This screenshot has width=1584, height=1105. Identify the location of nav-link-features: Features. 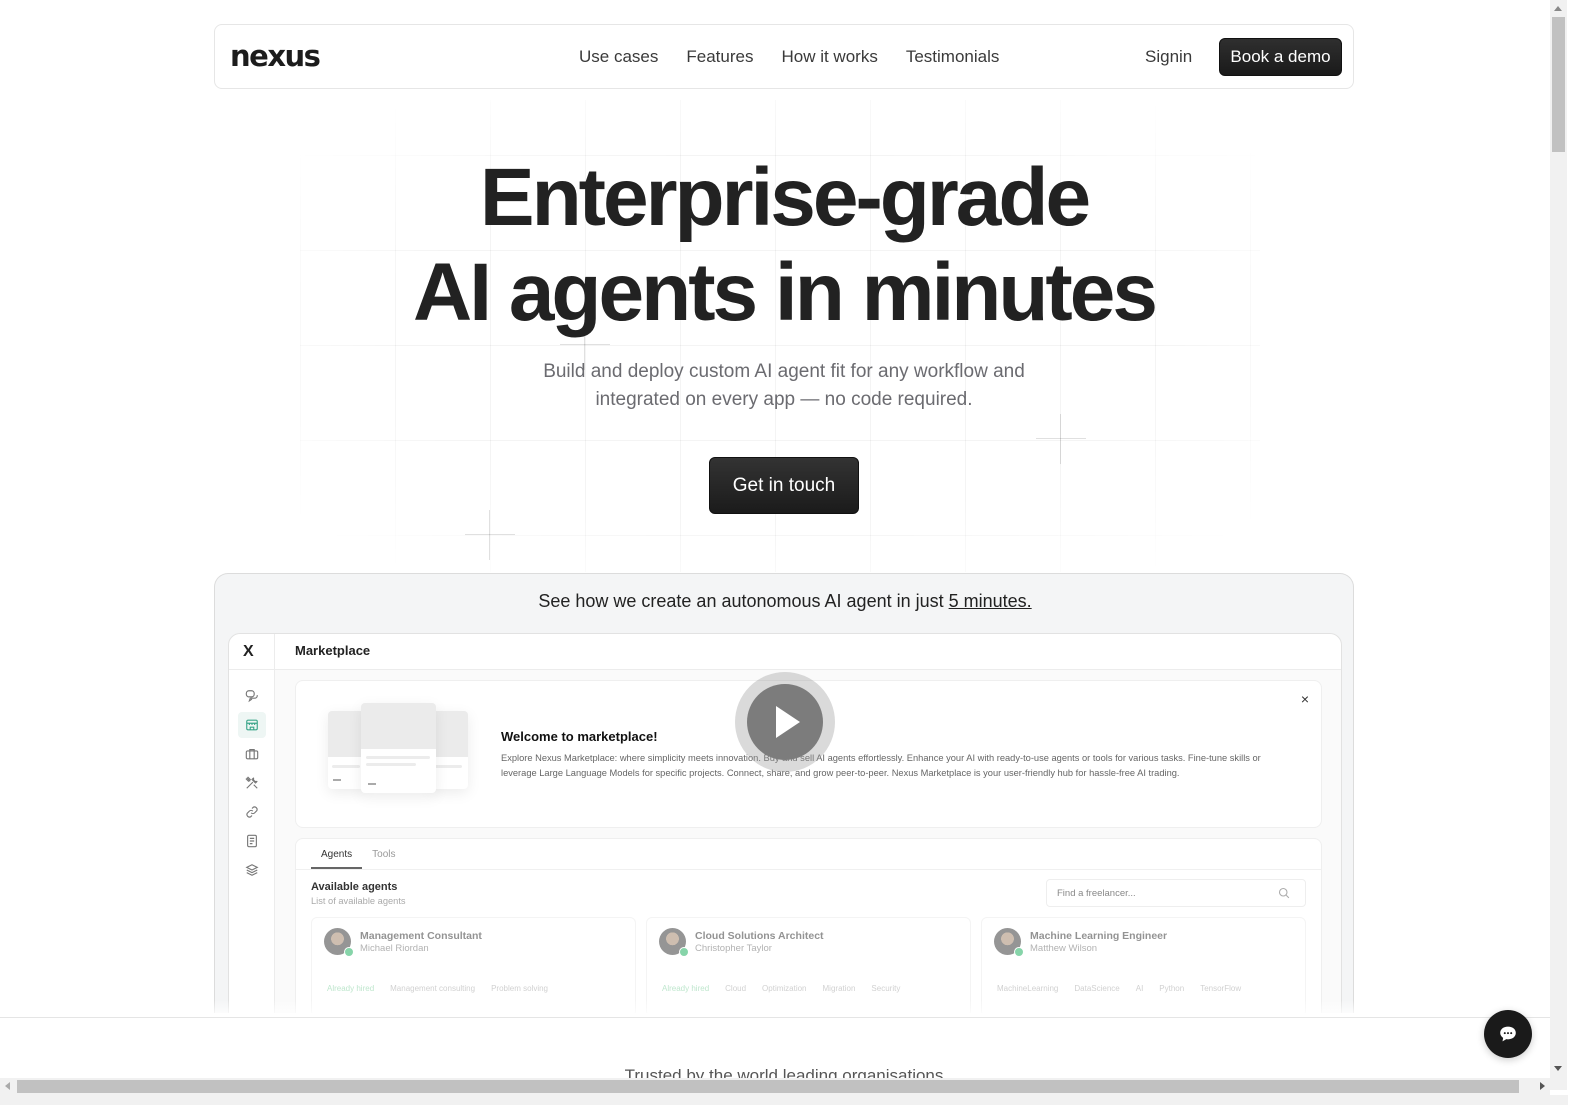
(719, 57).